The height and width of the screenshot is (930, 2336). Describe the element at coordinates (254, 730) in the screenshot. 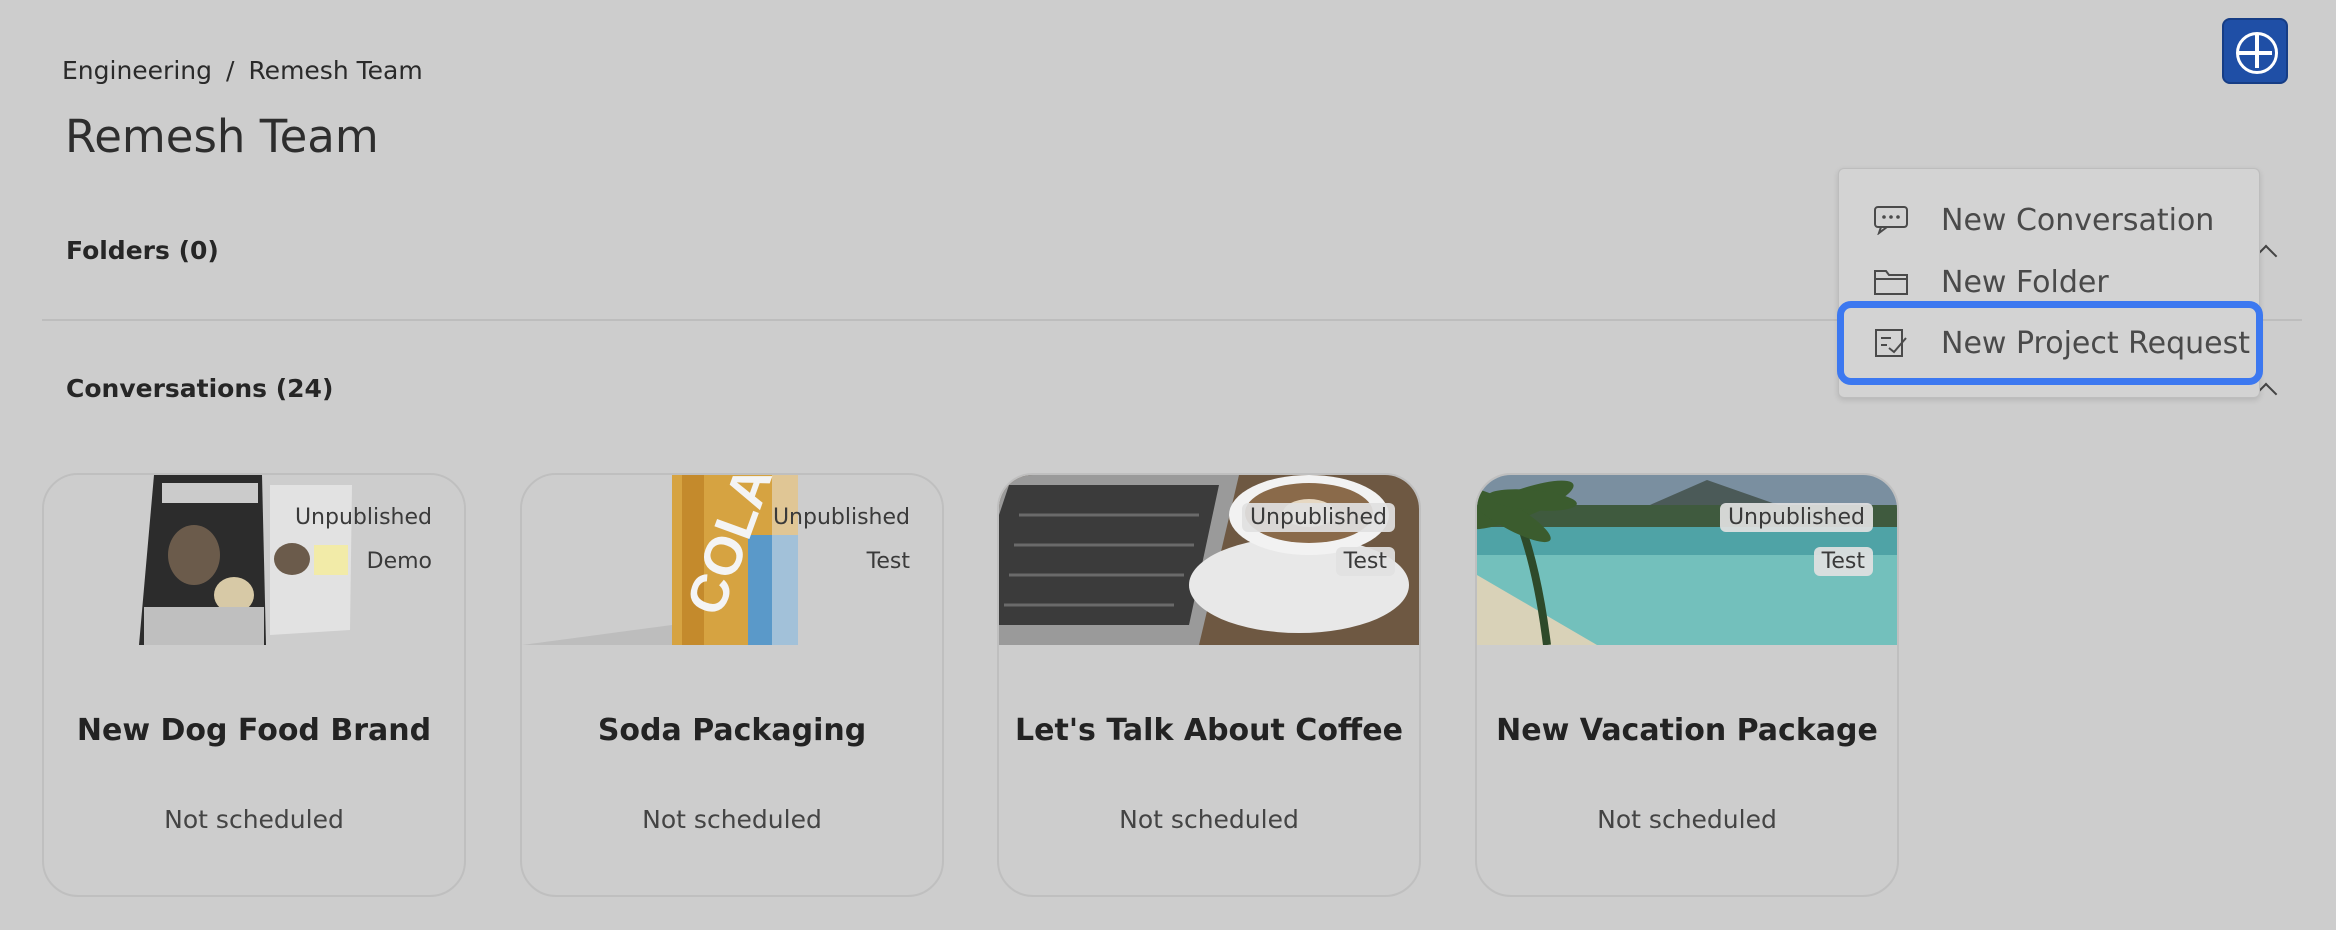

I see `card-title: New Dog Food Brand` at that location.